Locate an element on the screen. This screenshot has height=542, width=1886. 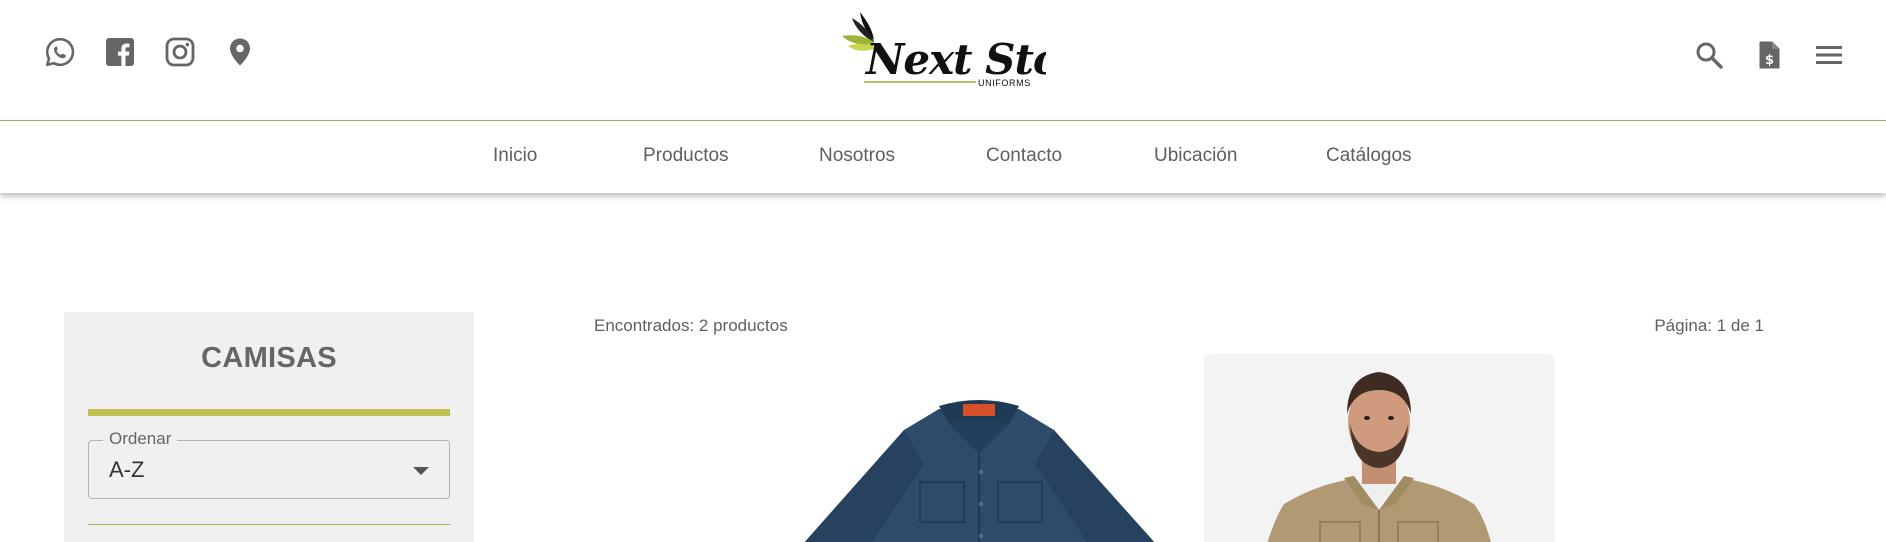
svg-text: UNIFORMS is located at coordinates (1004, 83).